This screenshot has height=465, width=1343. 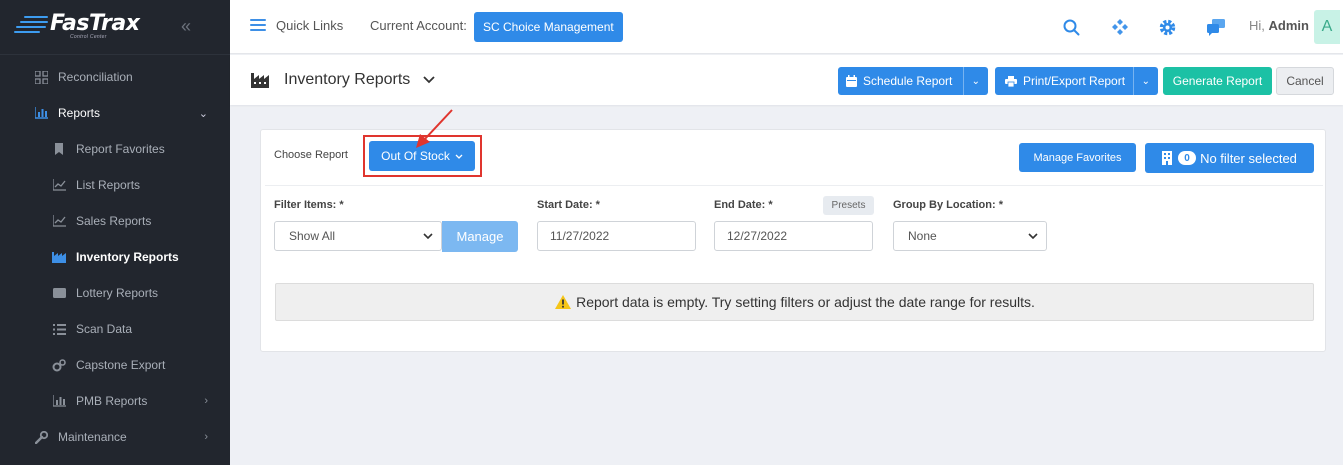 I want to click on brand-tagline: Control Center, so click(x=88, y=37).